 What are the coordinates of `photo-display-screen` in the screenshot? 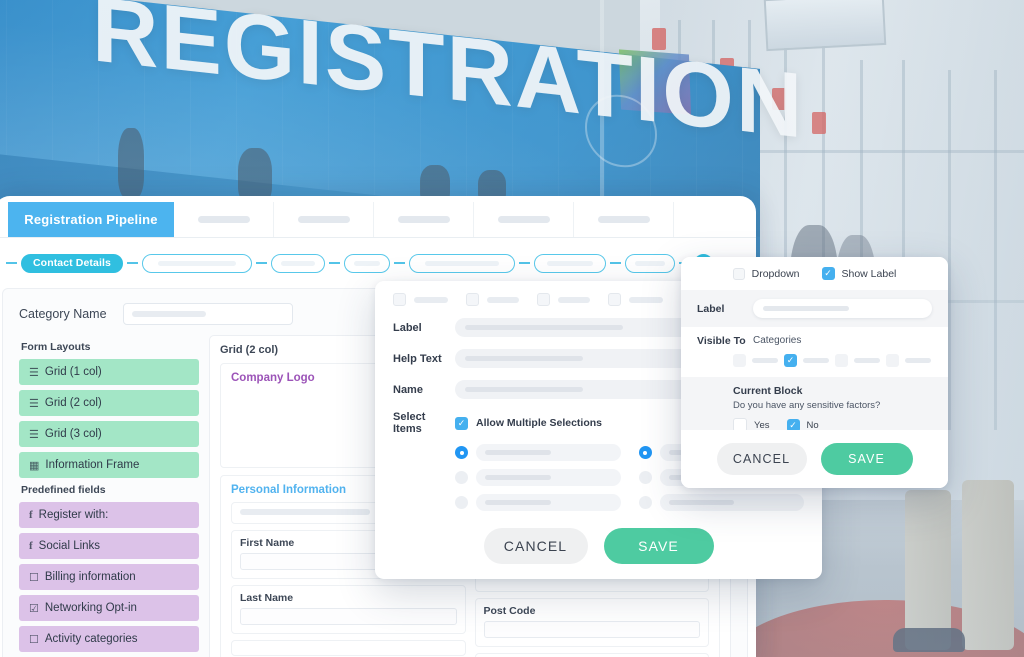 It's located at (825, 26).